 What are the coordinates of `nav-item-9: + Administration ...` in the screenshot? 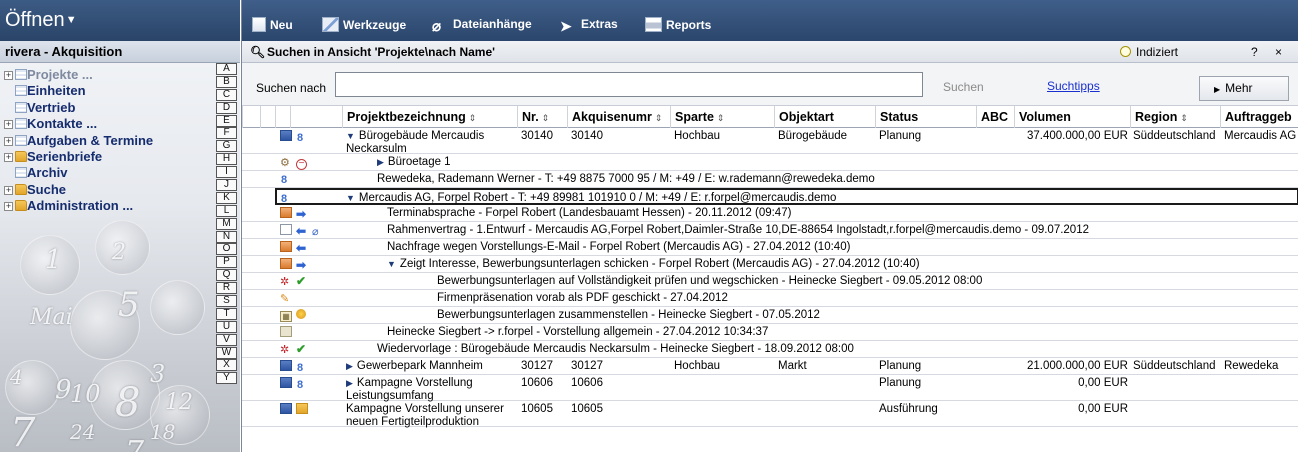 It's located at (106, 206).